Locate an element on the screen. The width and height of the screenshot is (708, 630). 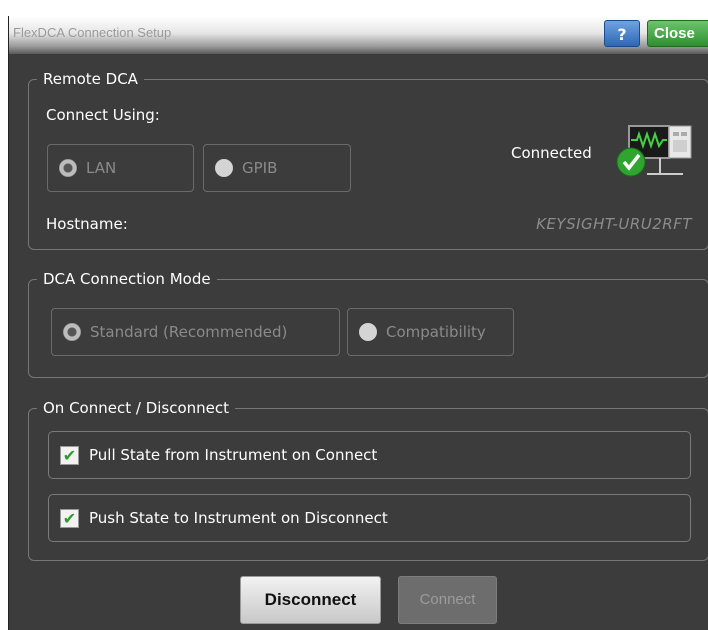
connection-status-text: Connected is located at coordinates (551, 153).